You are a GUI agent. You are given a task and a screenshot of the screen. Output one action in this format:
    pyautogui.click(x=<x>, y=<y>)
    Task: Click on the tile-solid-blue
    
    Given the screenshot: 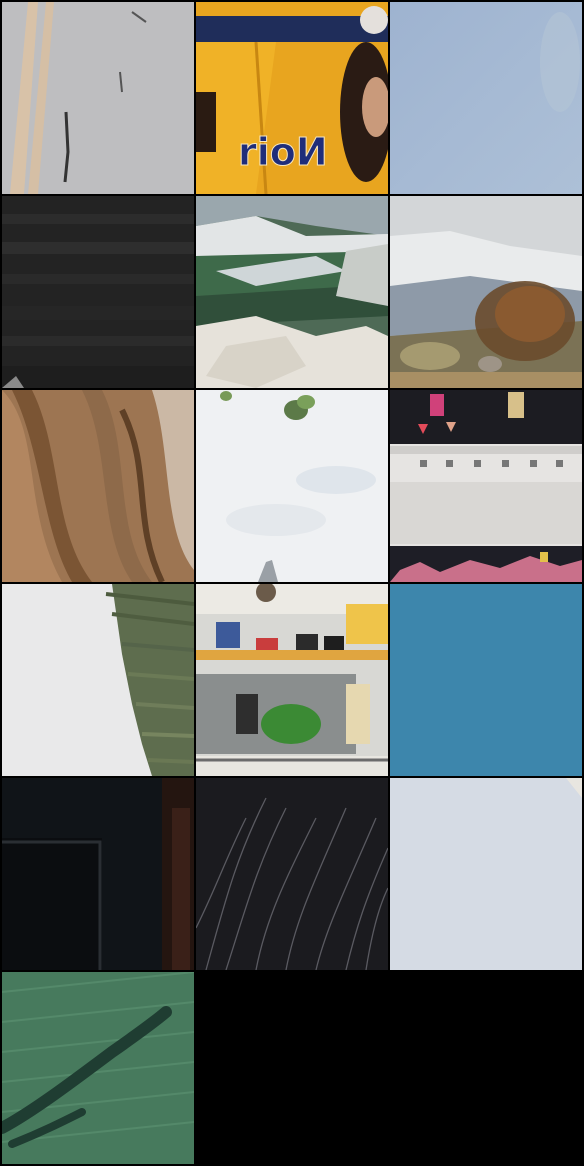 What is the action you would take?
    pyautogui.click(x=486, y=680)
    